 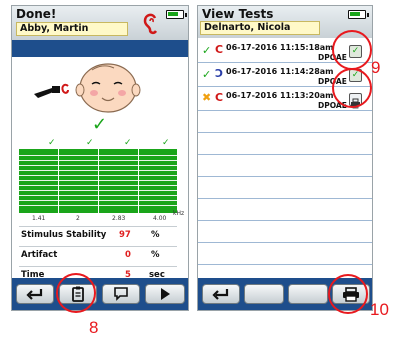 I want to click on left-ear-icon: Ↄ, so click(x=219, y=73).